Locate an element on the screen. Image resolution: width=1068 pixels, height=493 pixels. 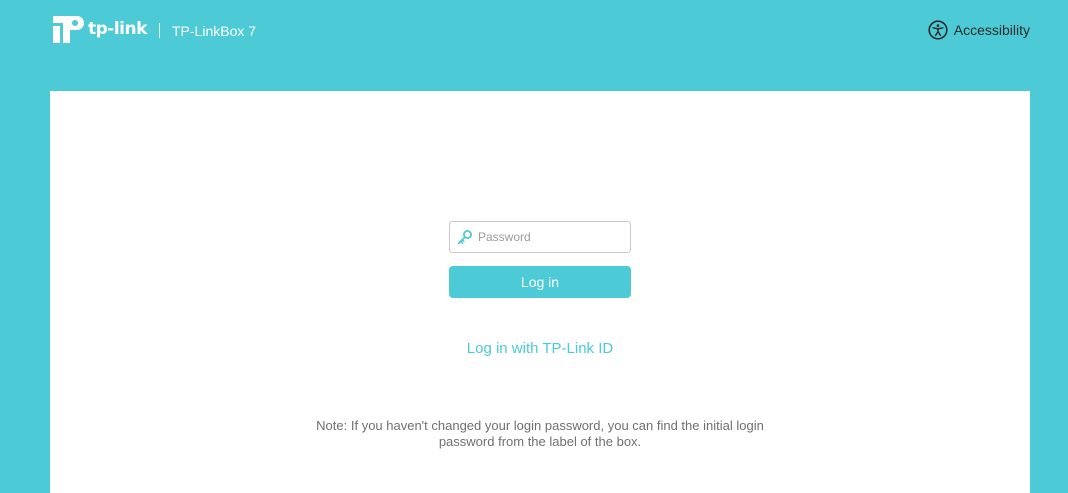
accessibility-label: Accessibility is located at coordinates (991, 30).